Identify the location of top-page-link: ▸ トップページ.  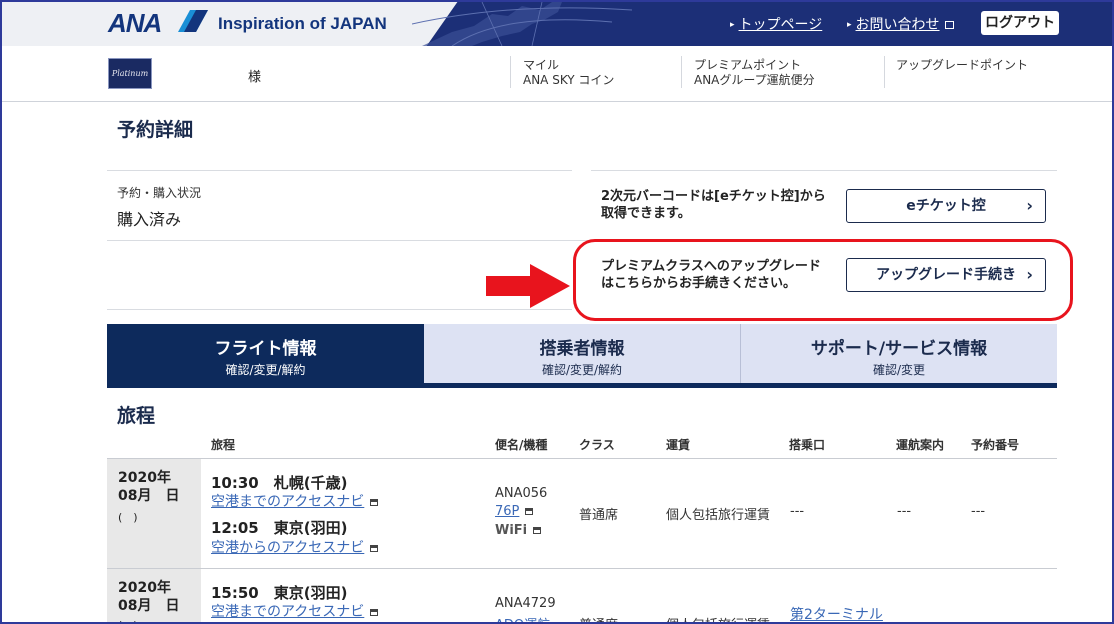
(776, 24).